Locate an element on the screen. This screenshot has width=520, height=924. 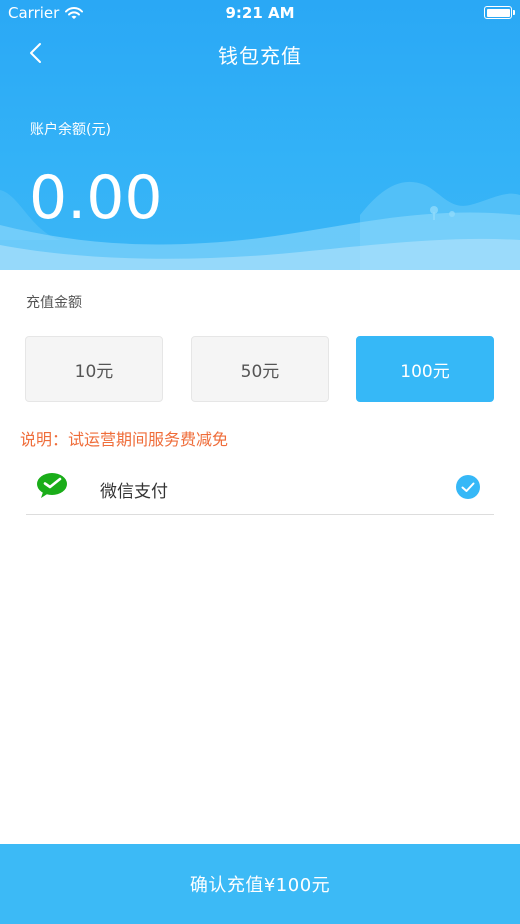
amount-option-50: 50元 is located at coordinates (260, 369).